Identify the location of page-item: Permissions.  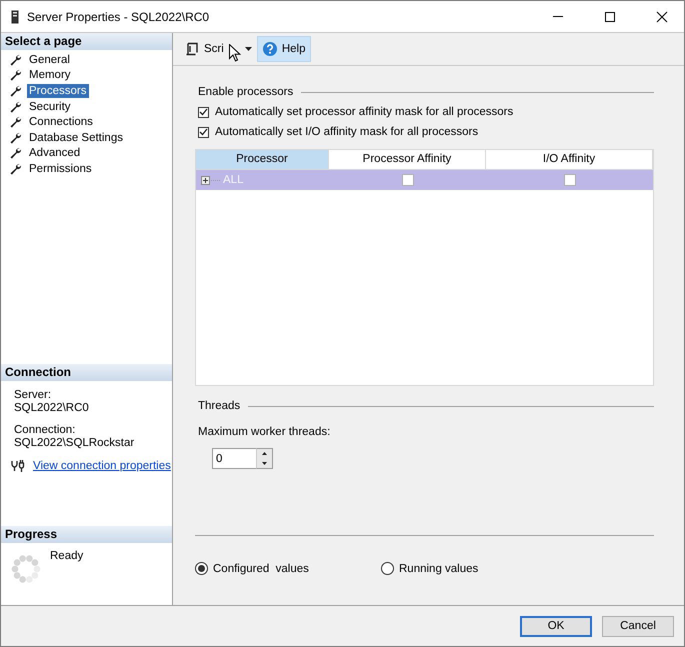
(60, 169).